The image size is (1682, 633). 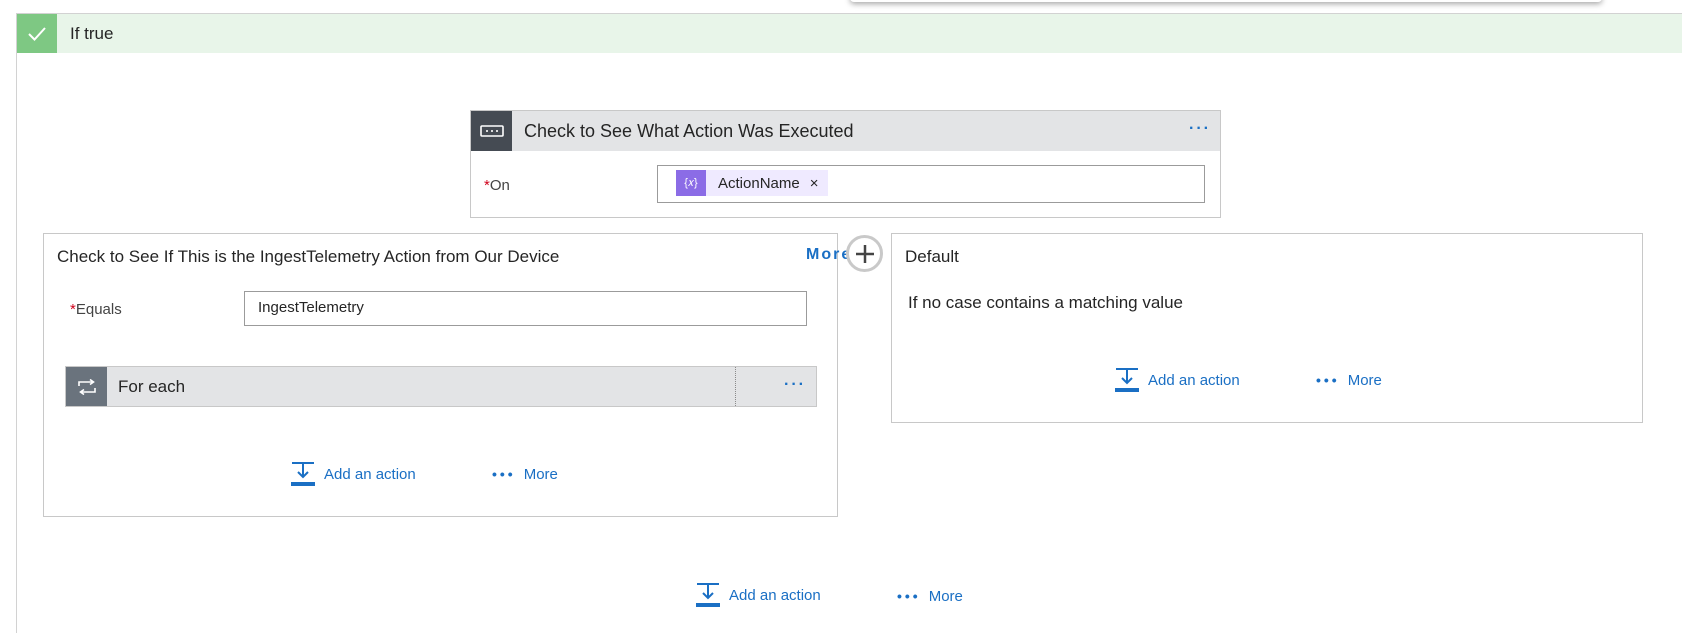 I want to click on on-label-text: On, so click(x=499, y=185).